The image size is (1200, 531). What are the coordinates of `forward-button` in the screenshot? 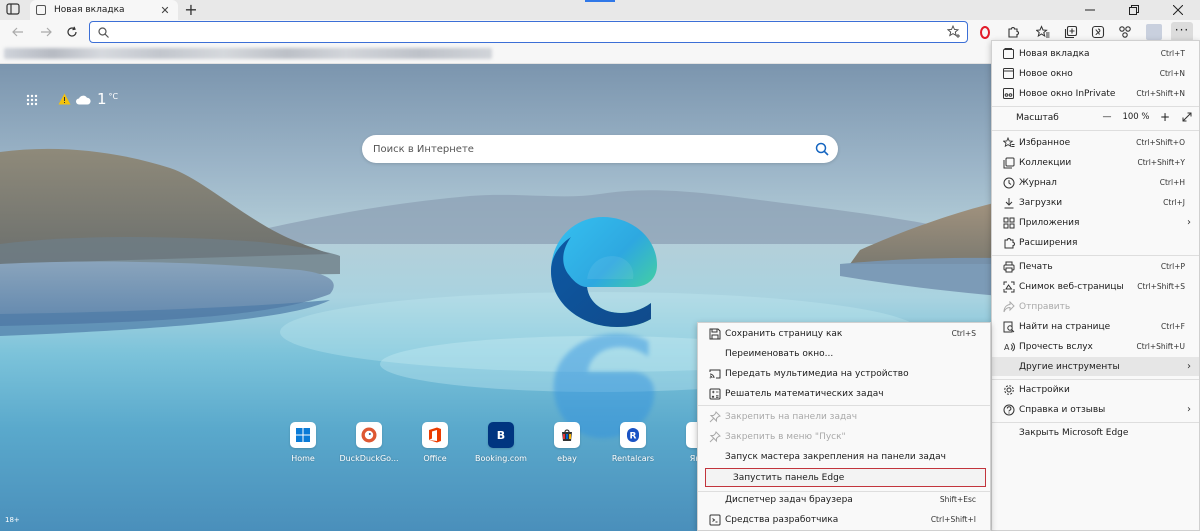 It's located at (46, 32).